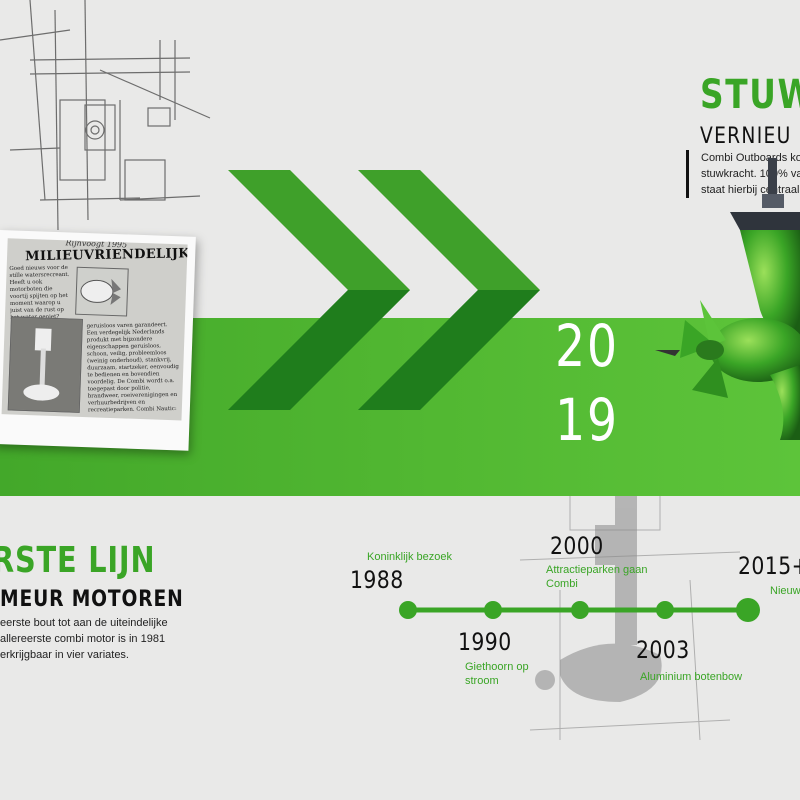 This screenshot has width=800, height=800. I want to click on eerste-body-line: eerste bout tot aan de uiteindelijke, so click(84, 623).